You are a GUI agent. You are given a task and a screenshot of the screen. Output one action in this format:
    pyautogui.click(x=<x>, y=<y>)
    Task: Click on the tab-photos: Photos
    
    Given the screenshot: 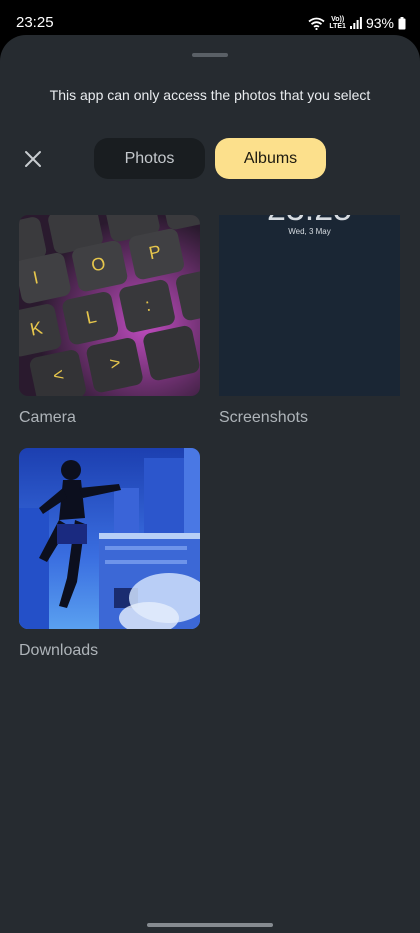 What is the action you would take?
    pyautogui.click(x=149, y=158)
    